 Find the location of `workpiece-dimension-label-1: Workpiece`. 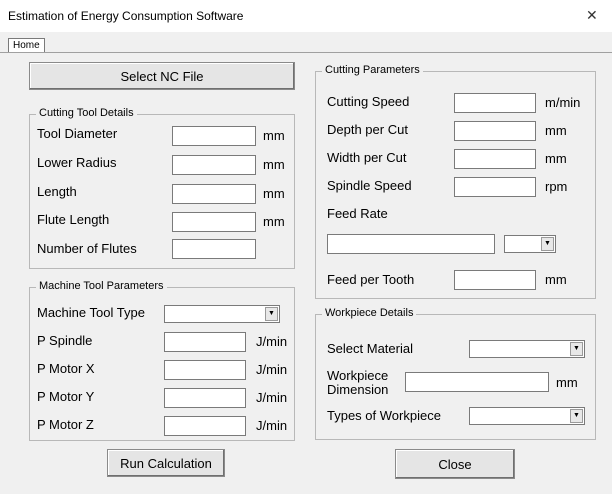

workpiece-dimension-label-1: Workpiece is located at coordinates (358, 375).